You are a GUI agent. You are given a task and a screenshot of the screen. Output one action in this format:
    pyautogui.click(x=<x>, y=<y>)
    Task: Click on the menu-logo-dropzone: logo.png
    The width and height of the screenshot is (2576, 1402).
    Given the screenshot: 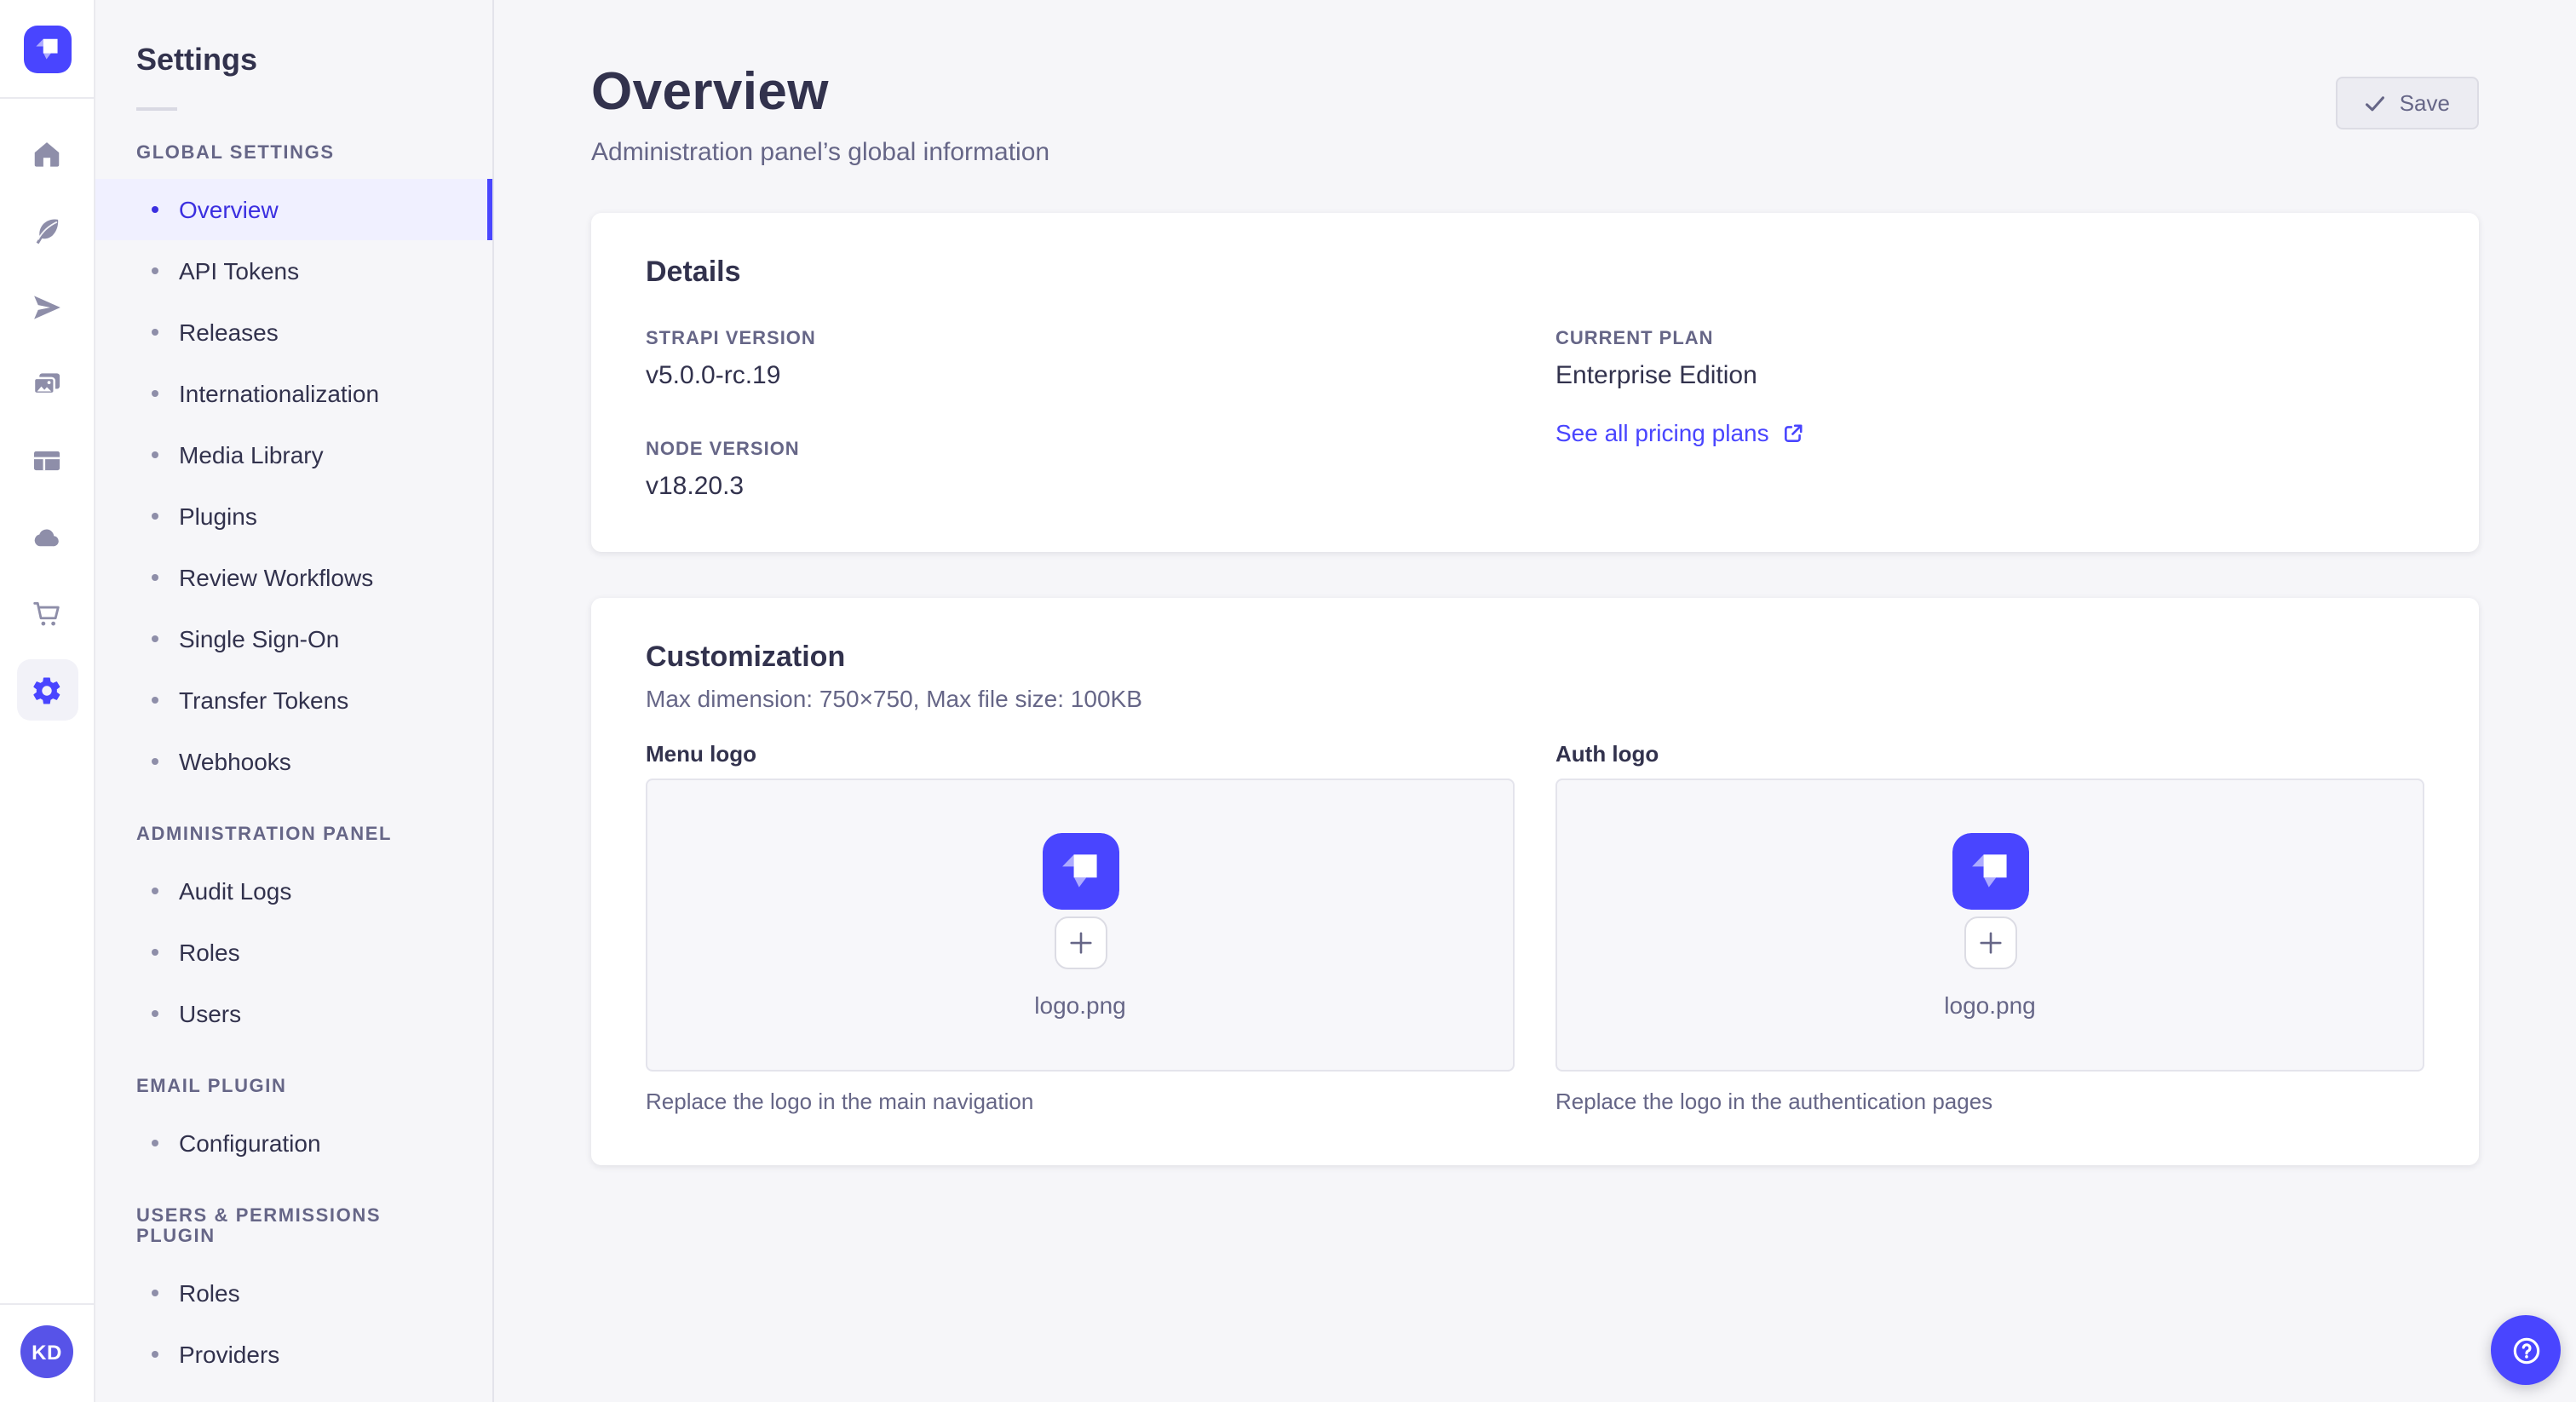 What is the action you would take?
    pyautogui.click(x=1080, y=925)
    